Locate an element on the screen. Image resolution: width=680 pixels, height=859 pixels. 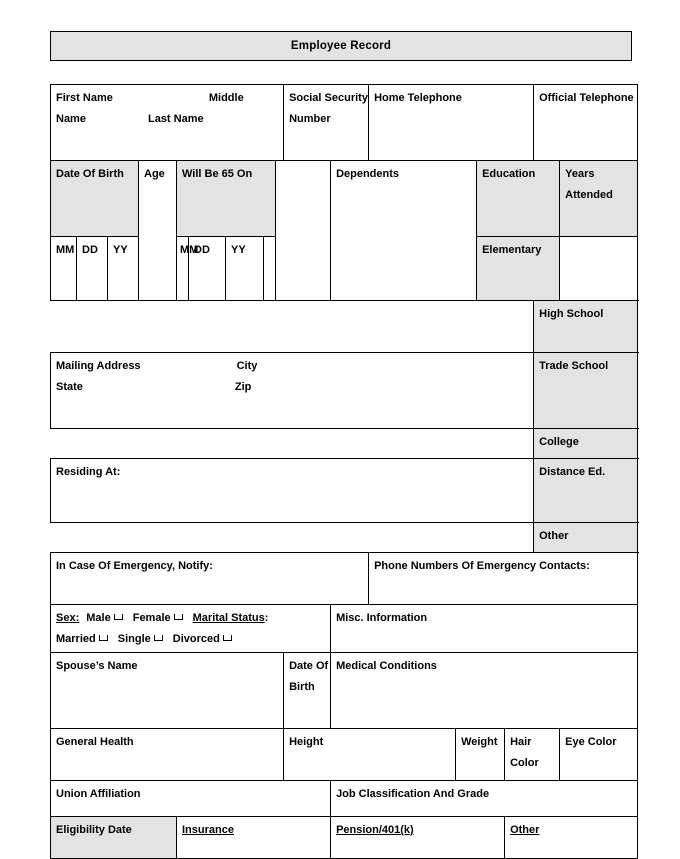
education-row-label-2: Trade School is located at coordinates (586, 390).